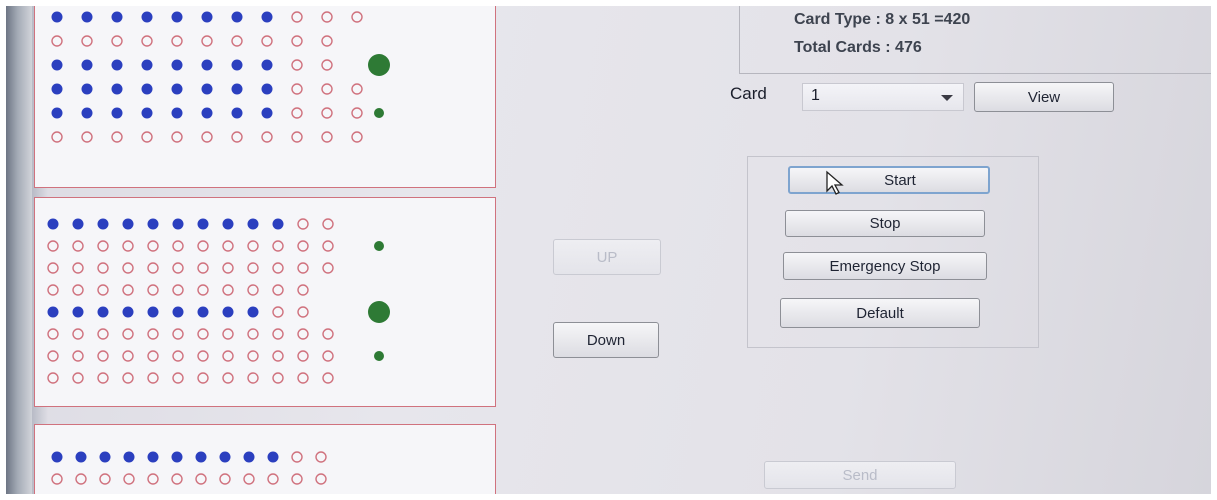 The width and height of the screenshot is (1217, 500). I want to click on card-preview-panel, so click(265, 97).